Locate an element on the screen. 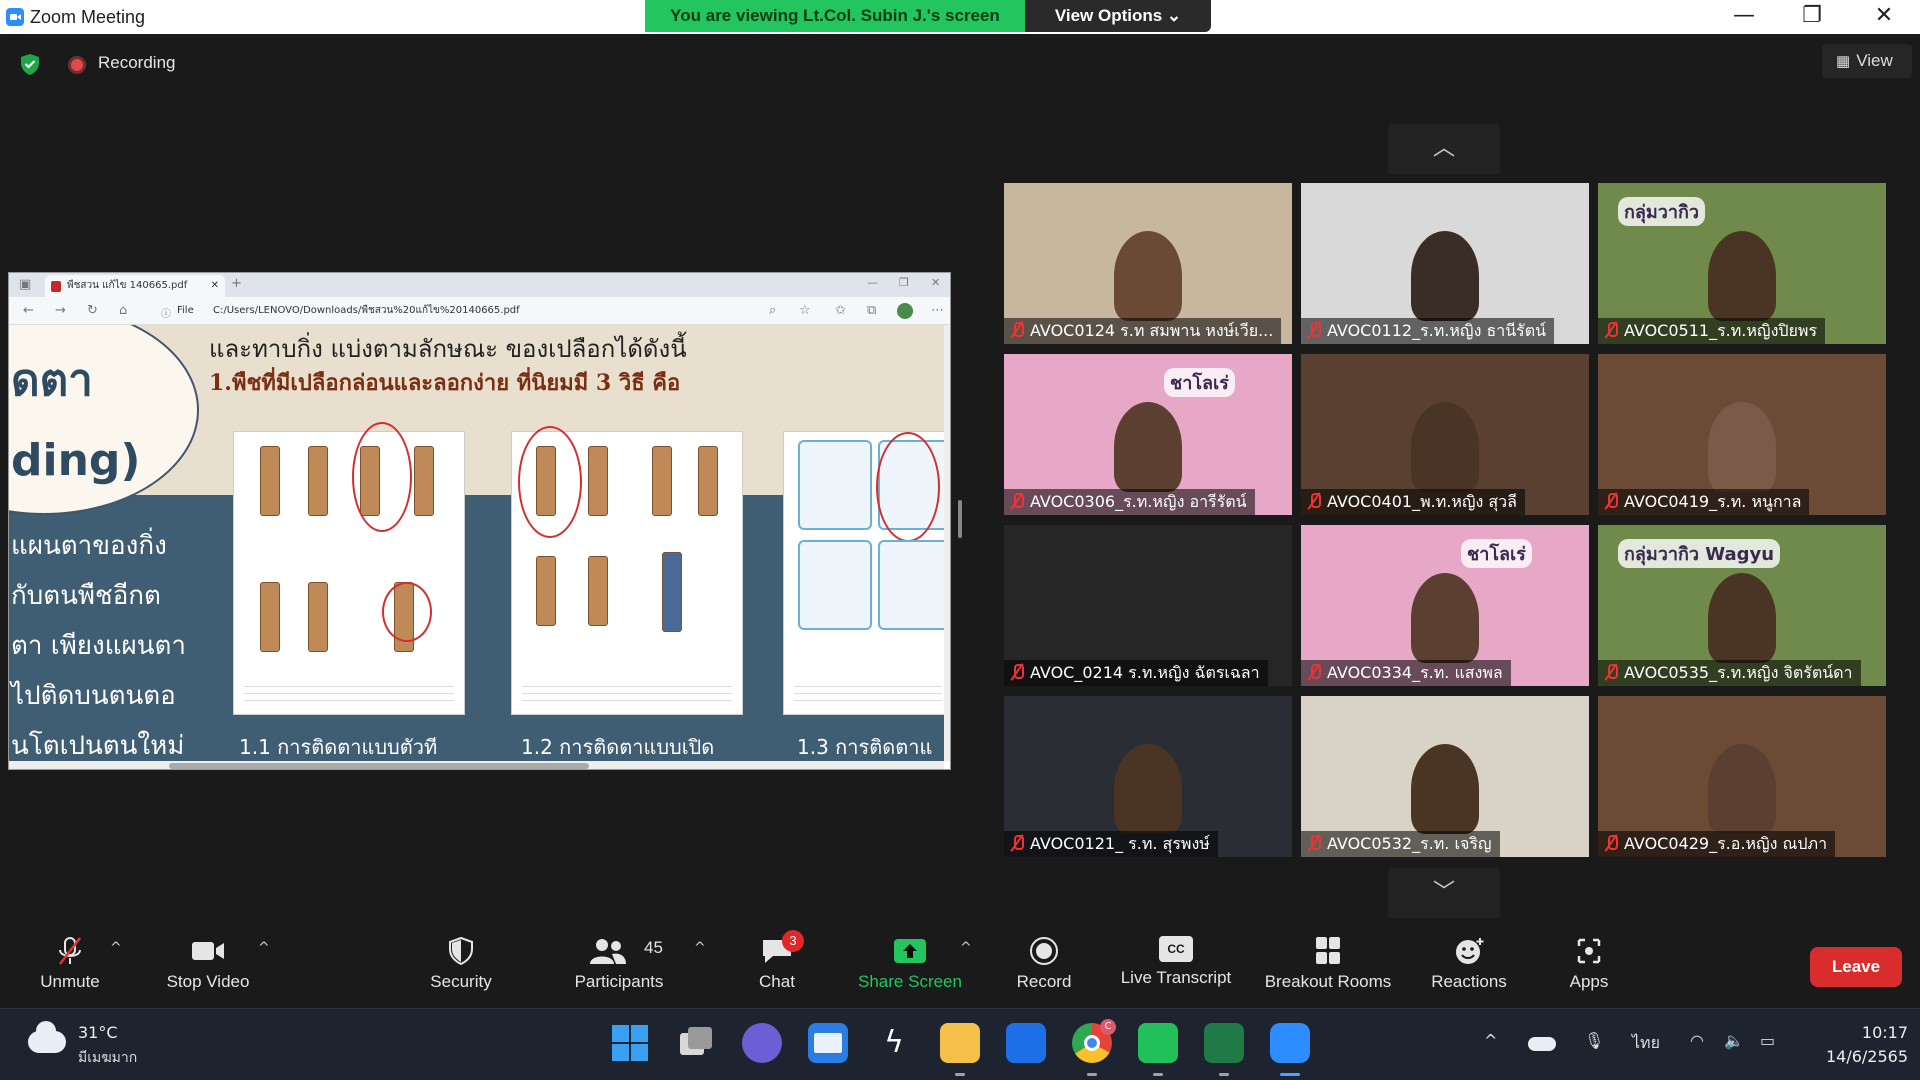 The width and height of the screenshot is (1920, 1080). share-options-caret: ^ is located at coordinates (966, 948).